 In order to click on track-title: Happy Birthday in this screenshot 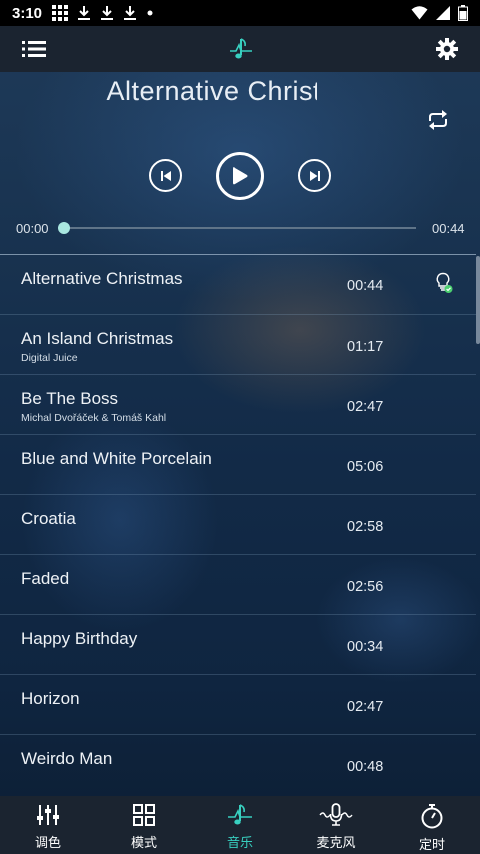, I will do `click(79, 638)`.